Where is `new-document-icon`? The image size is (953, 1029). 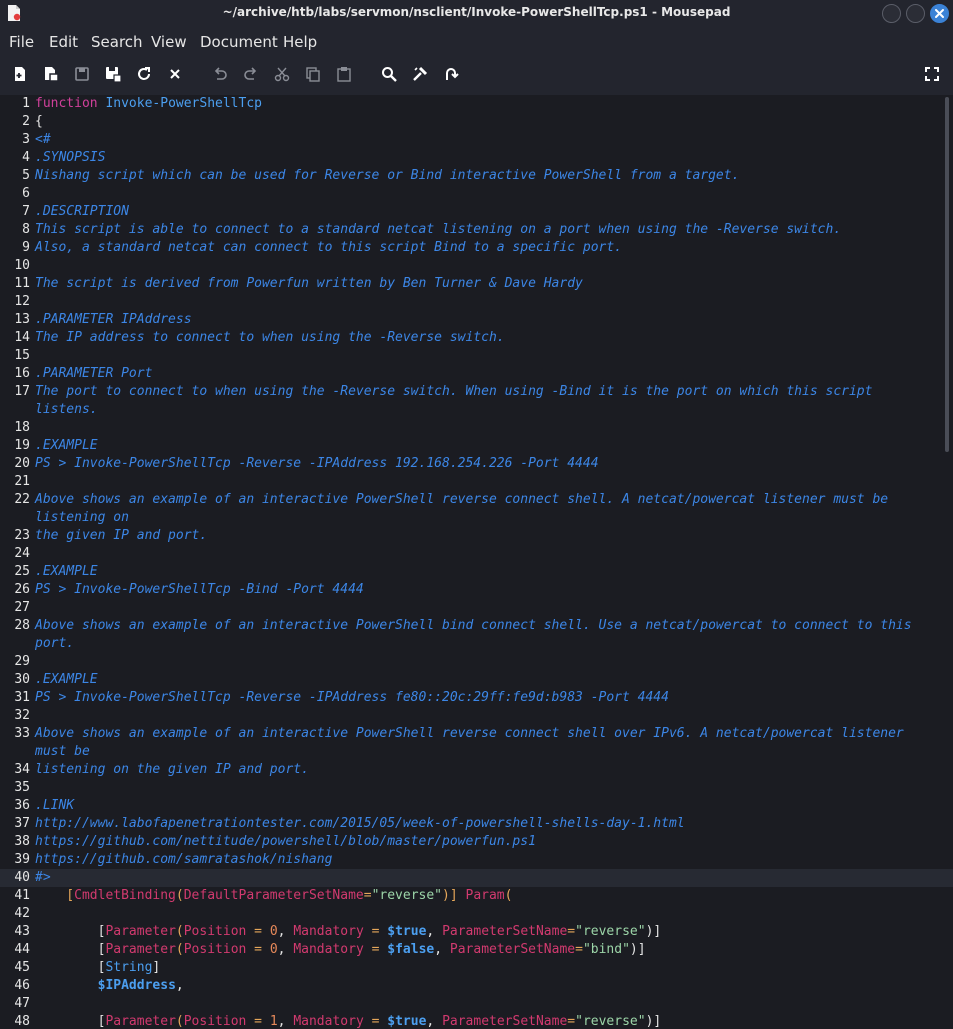
new-document-icon is located at coordinates (20, 74).